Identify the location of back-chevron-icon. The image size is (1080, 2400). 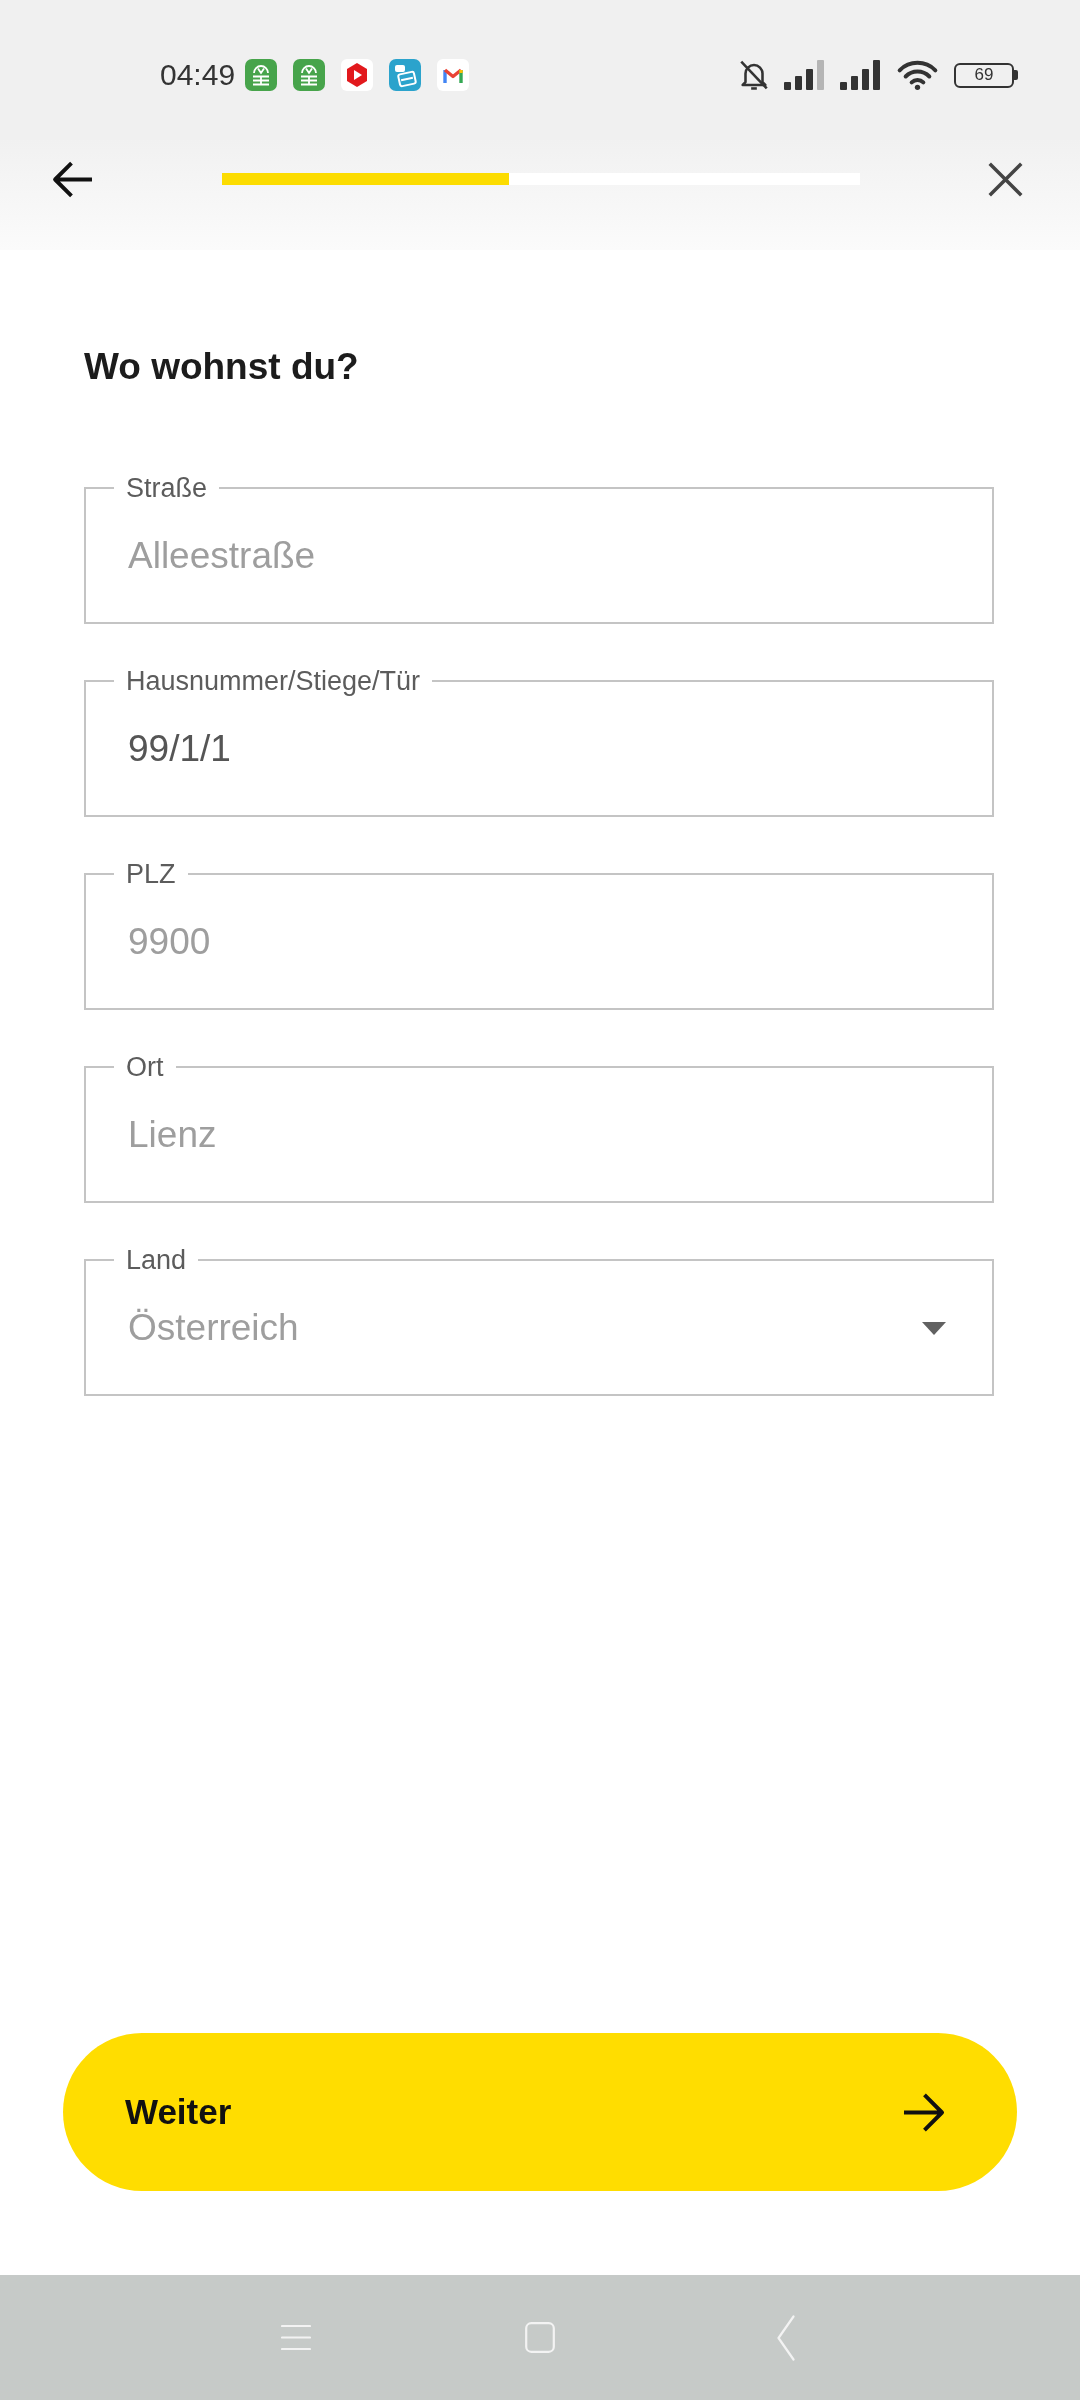
(786, 2337).